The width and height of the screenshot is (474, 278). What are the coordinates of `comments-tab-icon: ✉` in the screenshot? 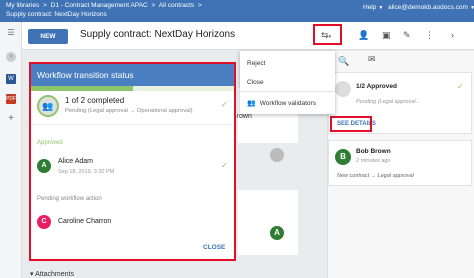 It's located at (372, 59).